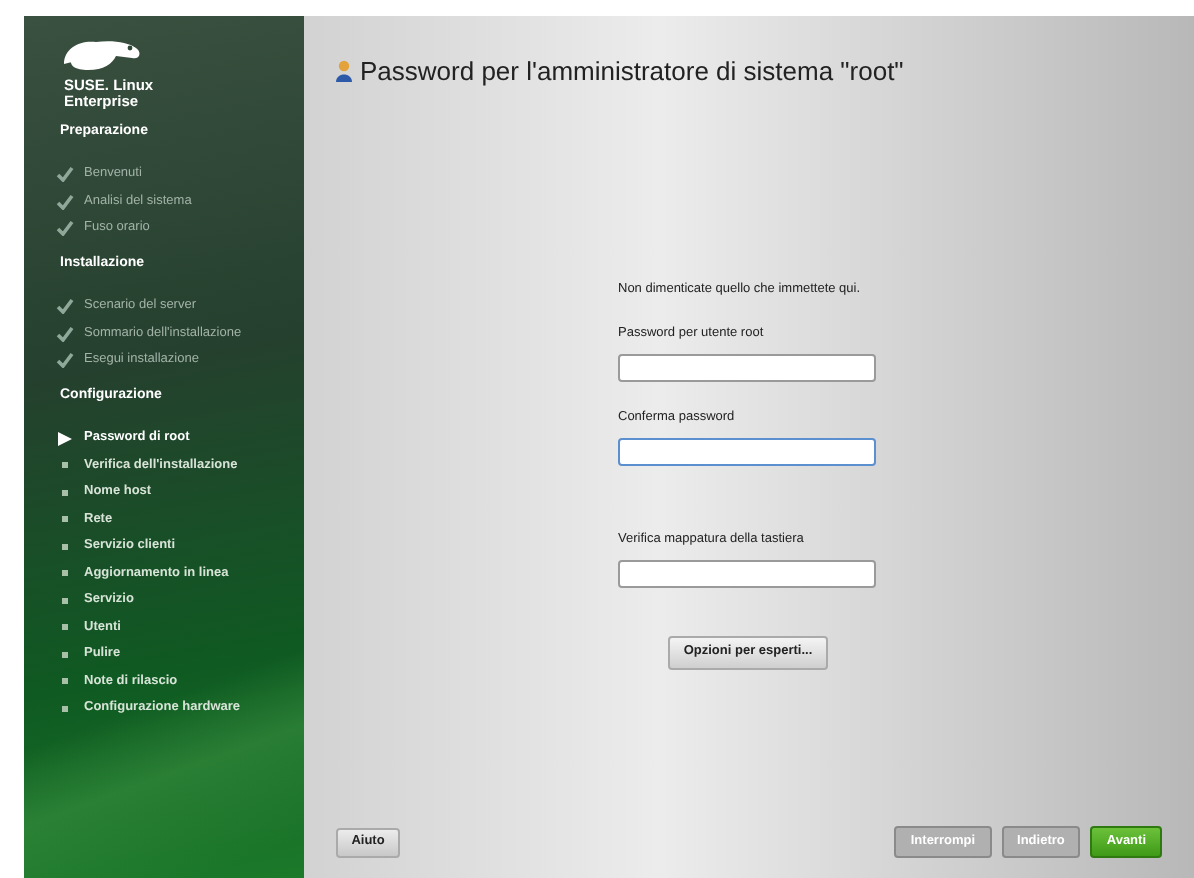 The height and width of the screenshot is (878, 1194). What do you see at coordinates (632, 72) in the screenshot?
I see `page-title: Password per l'amministratore di sistema "root"` at bounding box center [632, 72].